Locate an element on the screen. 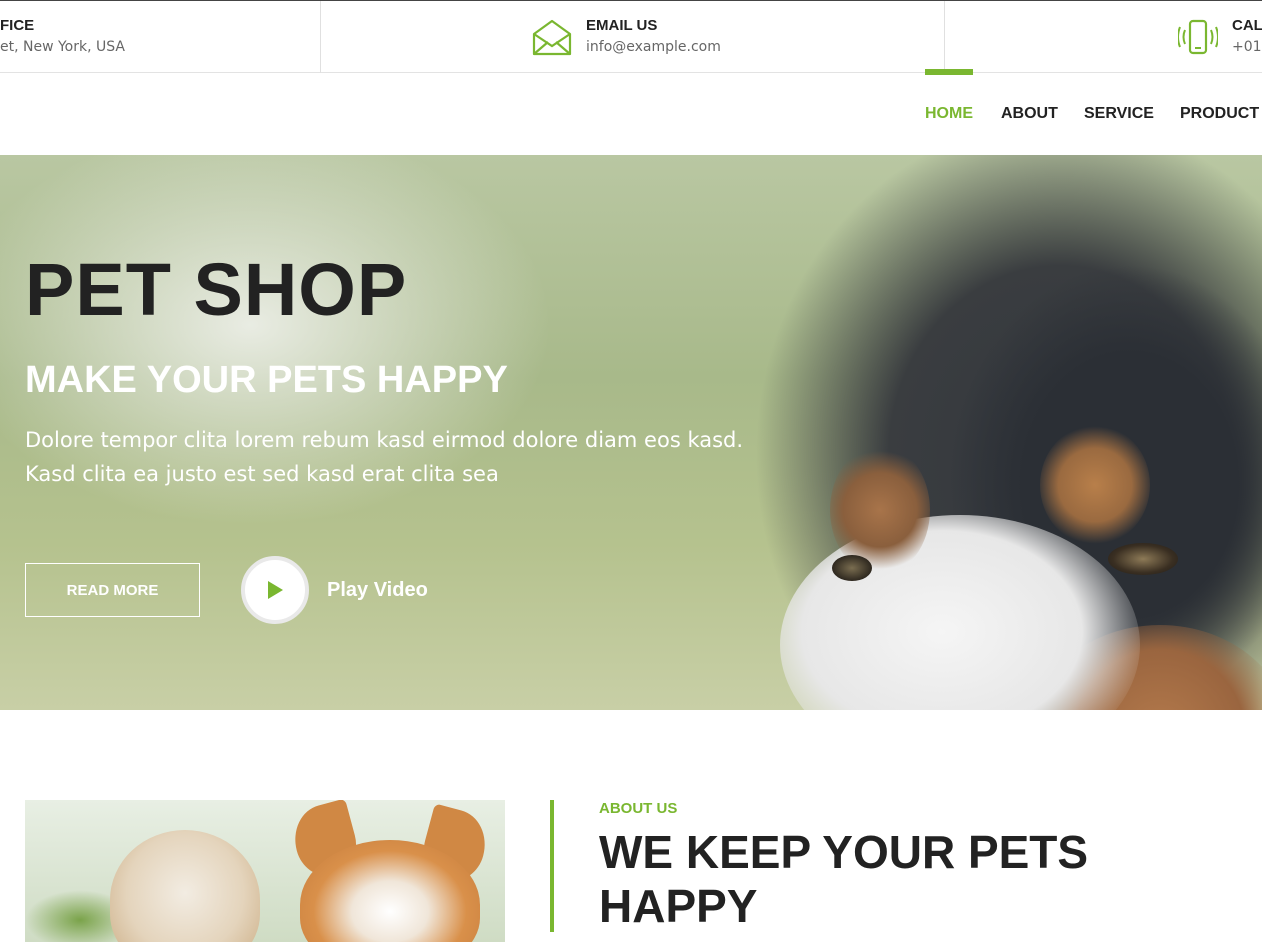  about-image-part is located at coordinates (185, 886).